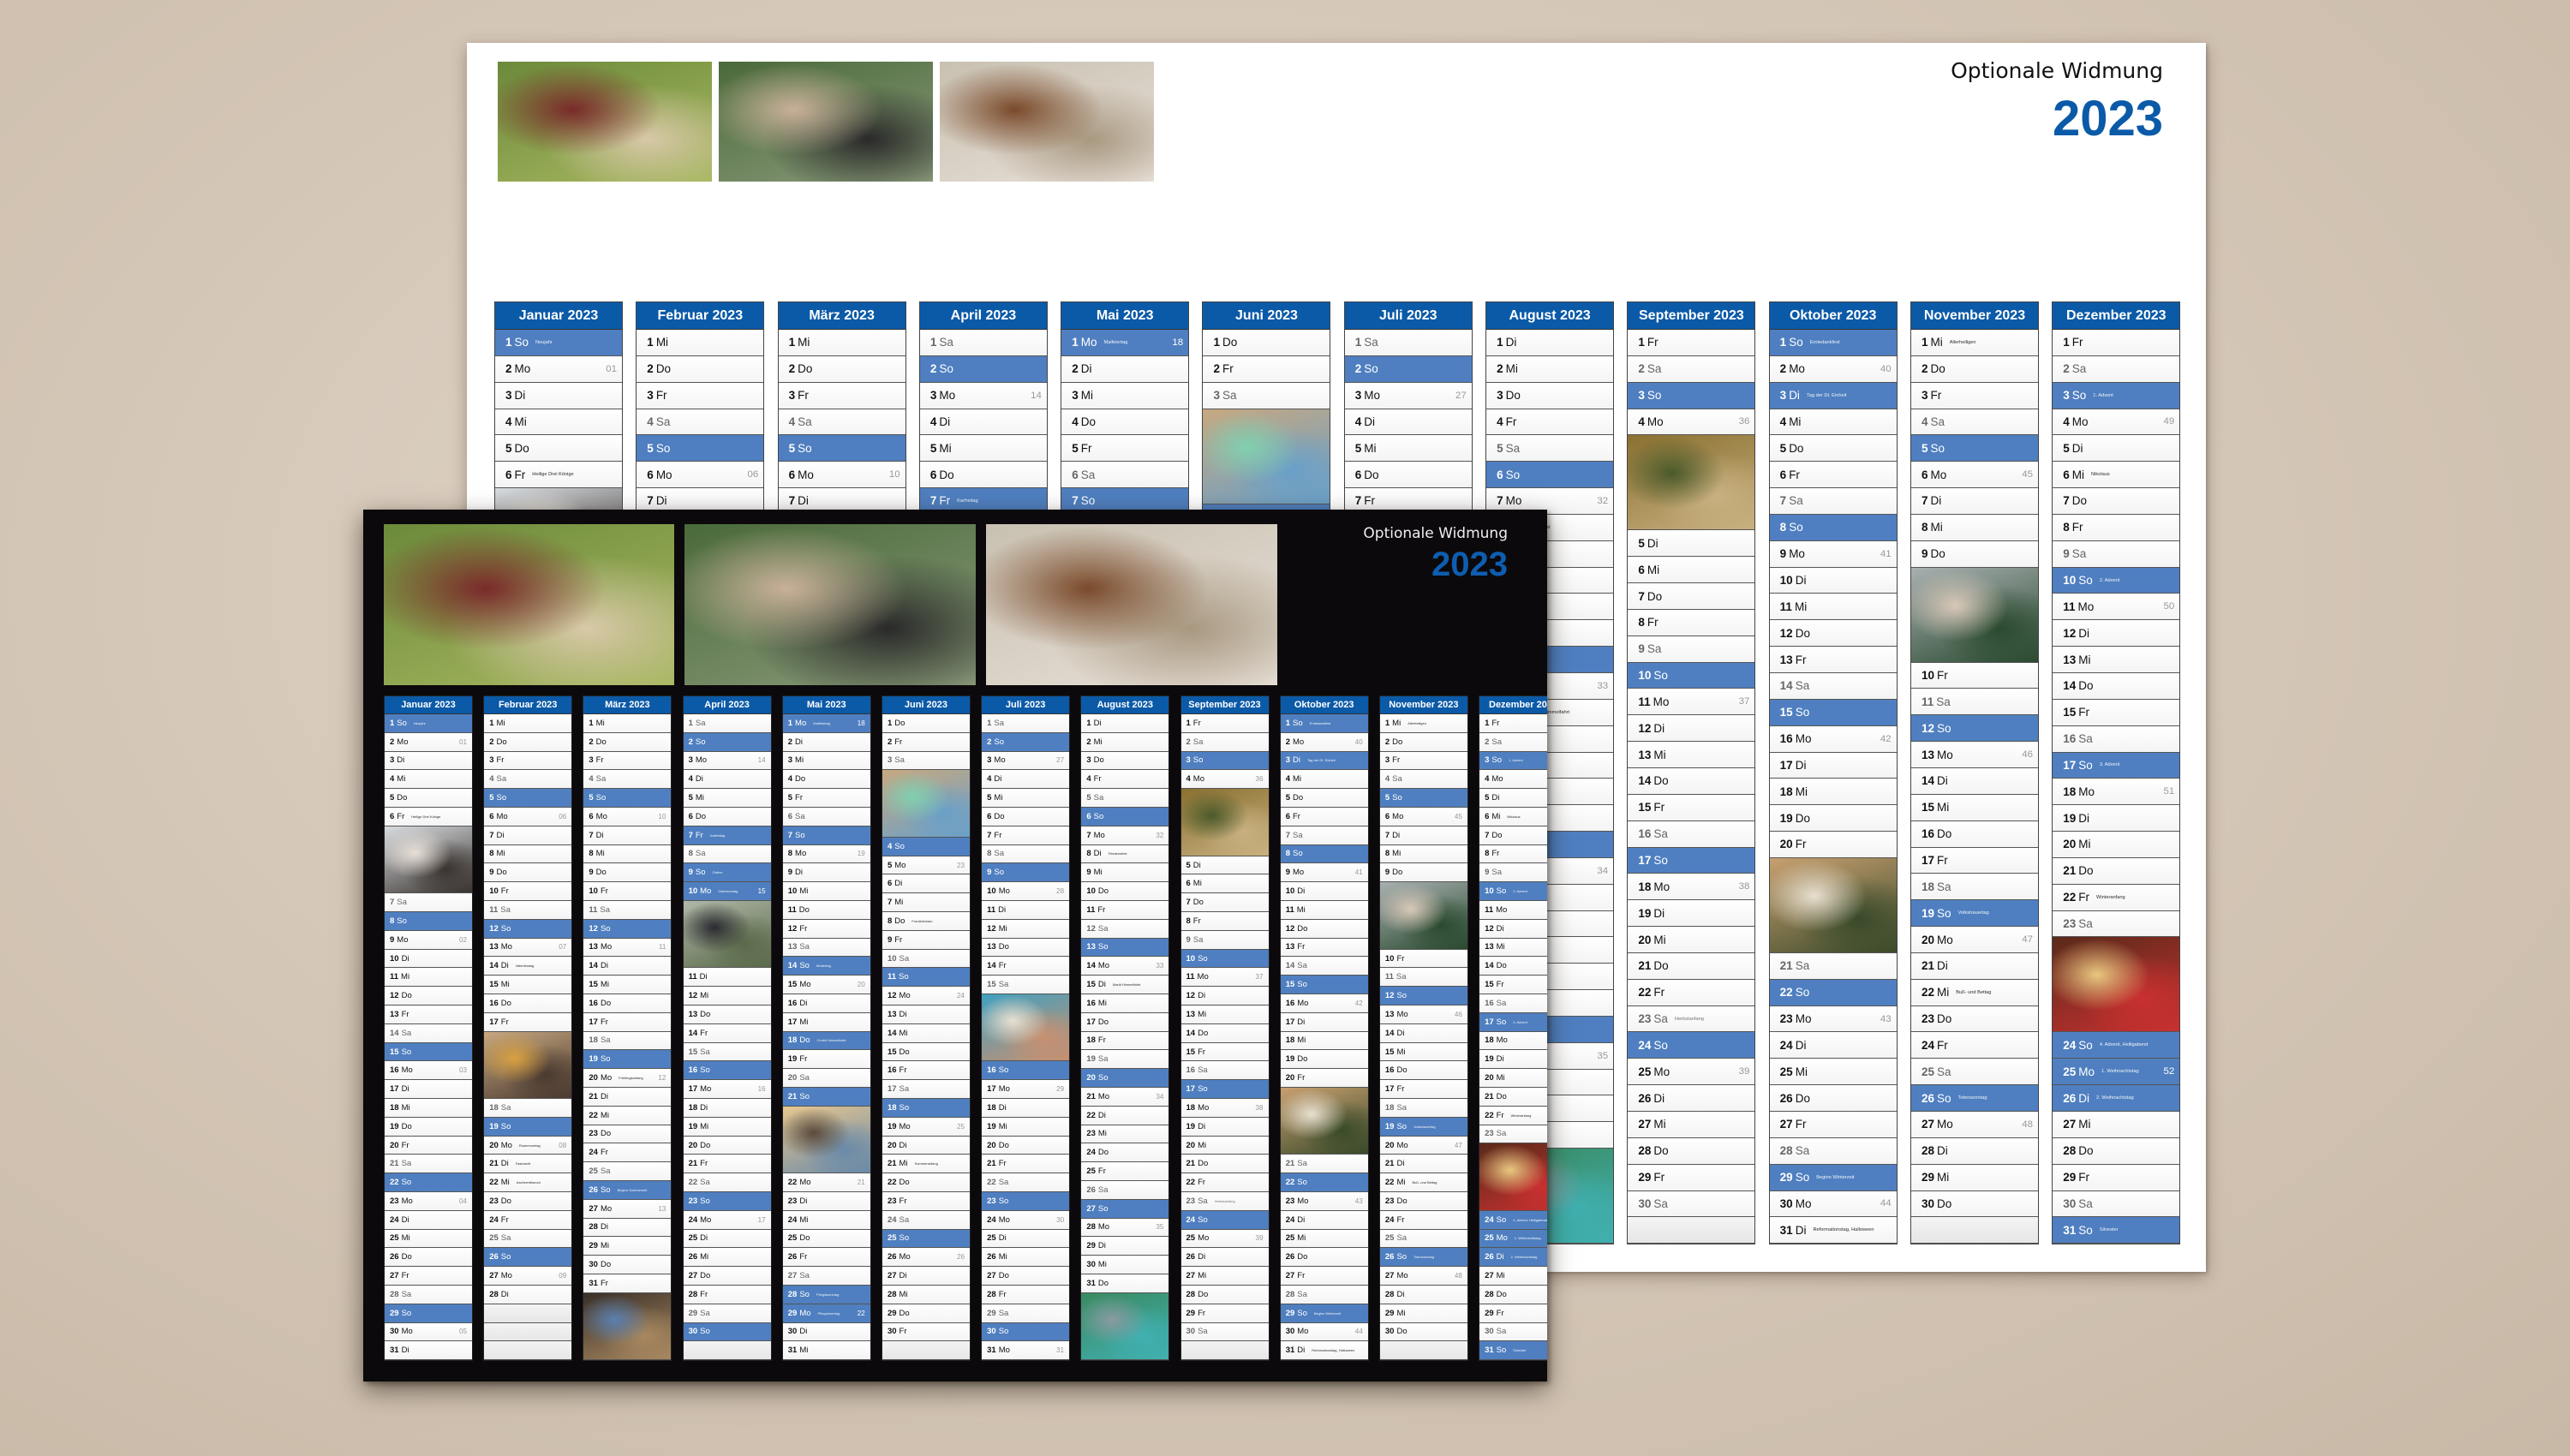 The image size is (2570, 1456). I want to click on day-row: 30 Sa, so click(1513, 1332).